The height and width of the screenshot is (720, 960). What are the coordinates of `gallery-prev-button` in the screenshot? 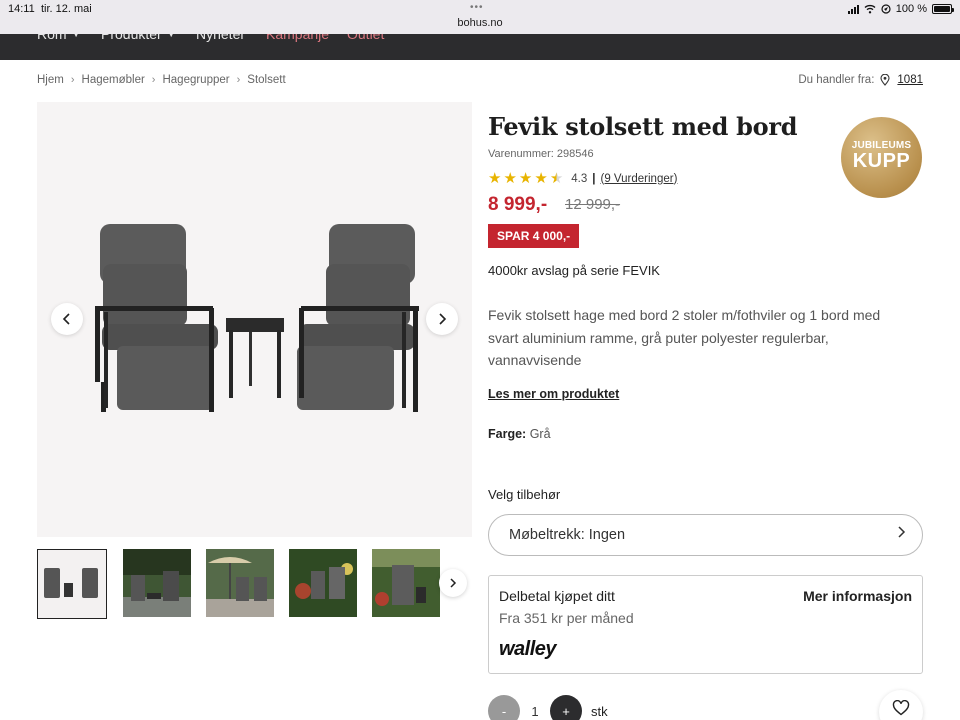 It's located at (67, 319).